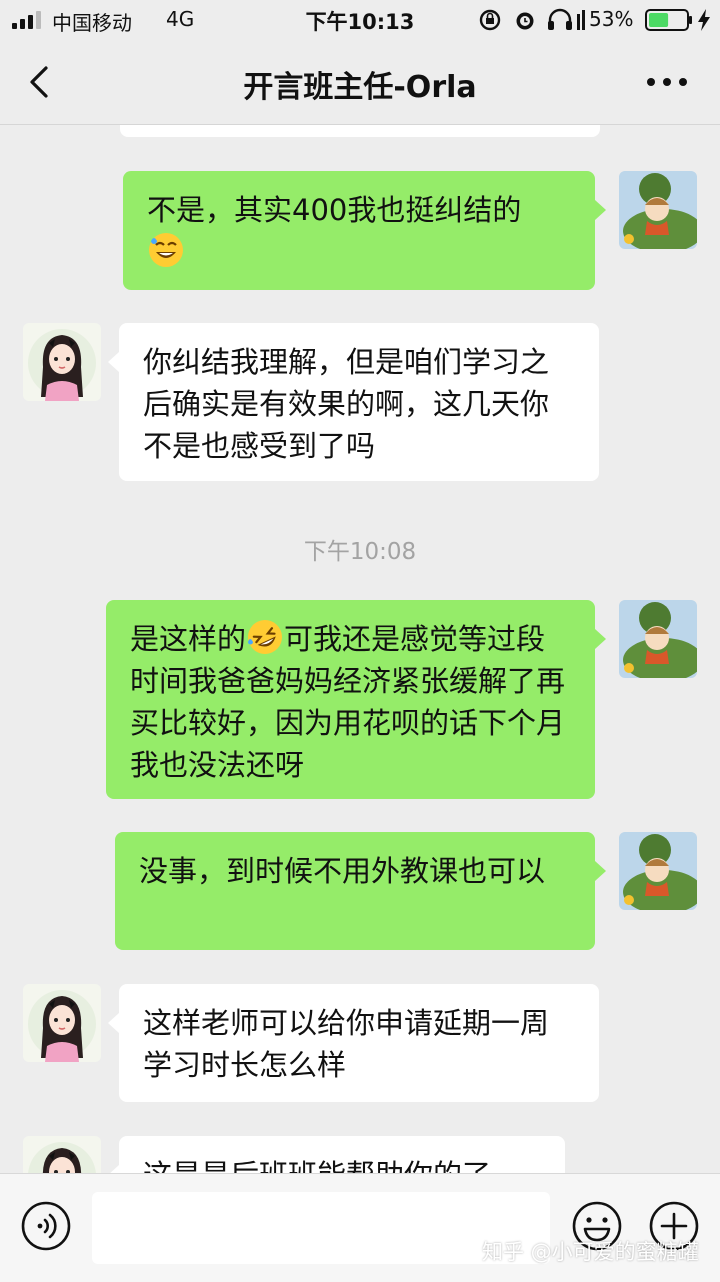  What do you see at coordinates (490, 20) in the screenshot?
I see `rotation-lock-icon` at bounding box center [490, 20].